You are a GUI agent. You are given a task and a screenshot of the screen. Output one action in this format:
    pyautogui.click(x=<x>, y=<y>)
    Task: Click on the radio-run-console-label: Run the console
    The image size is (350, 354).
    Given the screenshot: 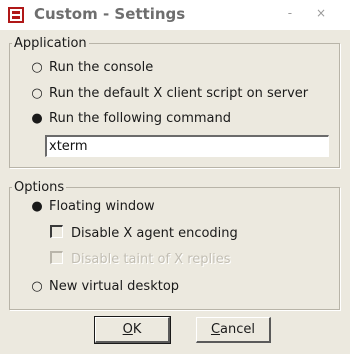 What is the action you would take?
    pyautogui.click(x=101, y=67)
    